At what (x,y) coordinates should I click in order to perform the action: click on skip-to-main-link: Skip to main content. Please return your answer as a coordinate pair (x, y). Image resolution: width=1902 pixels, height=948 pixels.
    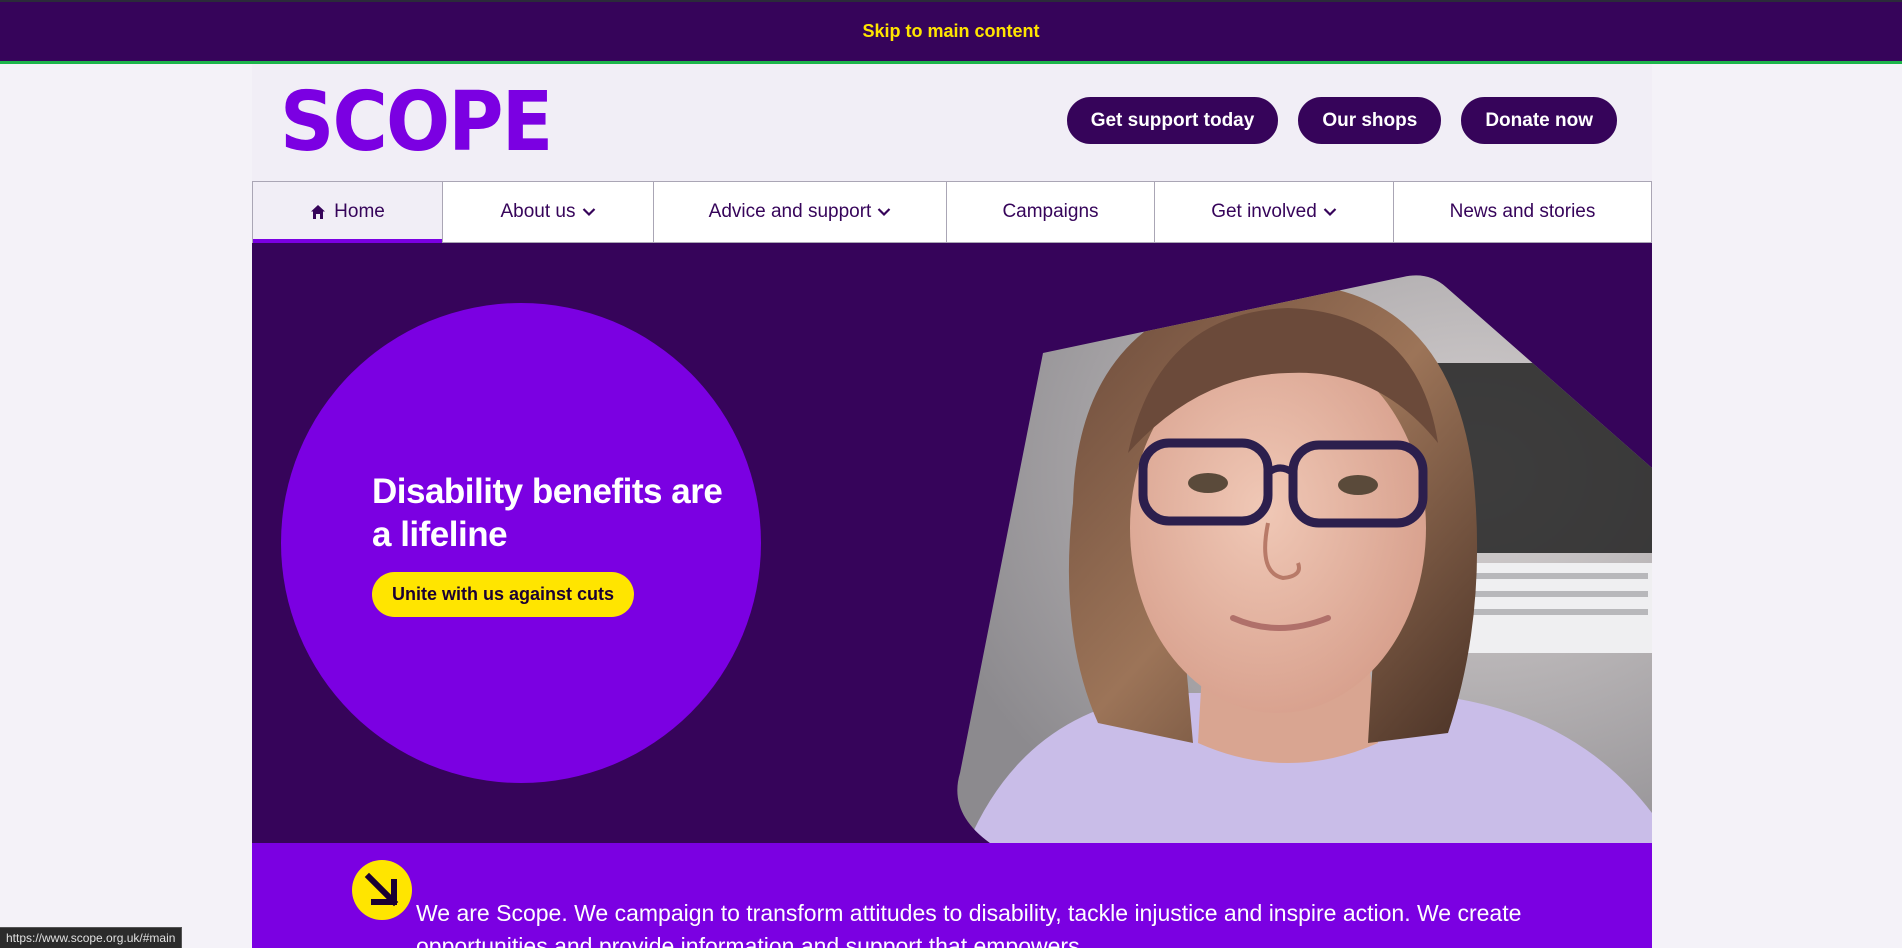
    Looking at the image, I should click on (950, 31).